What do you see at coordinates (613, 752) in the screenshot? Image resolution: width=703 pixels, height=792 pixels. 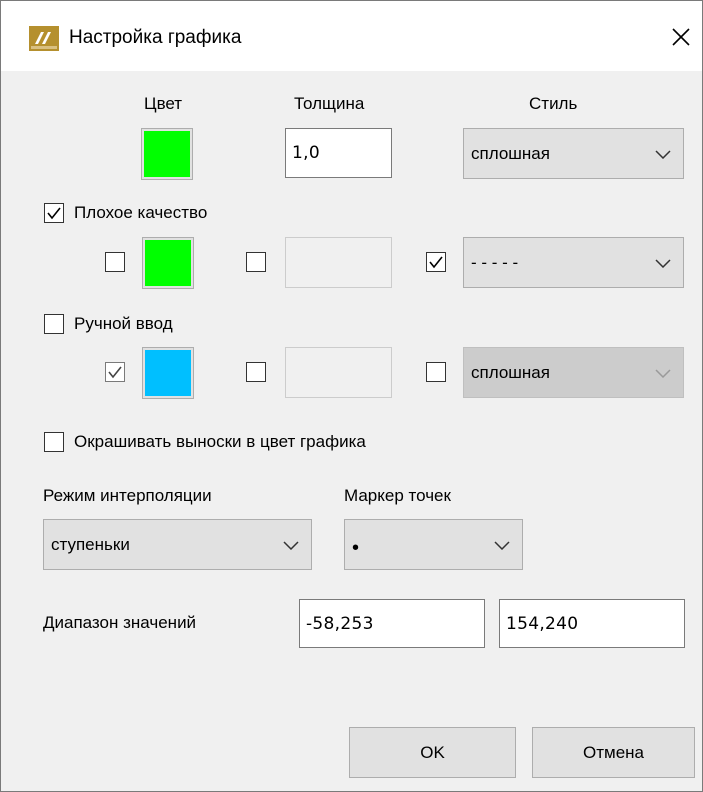 I see `cancel-button: Отмена` at bounding box center [613, 752].